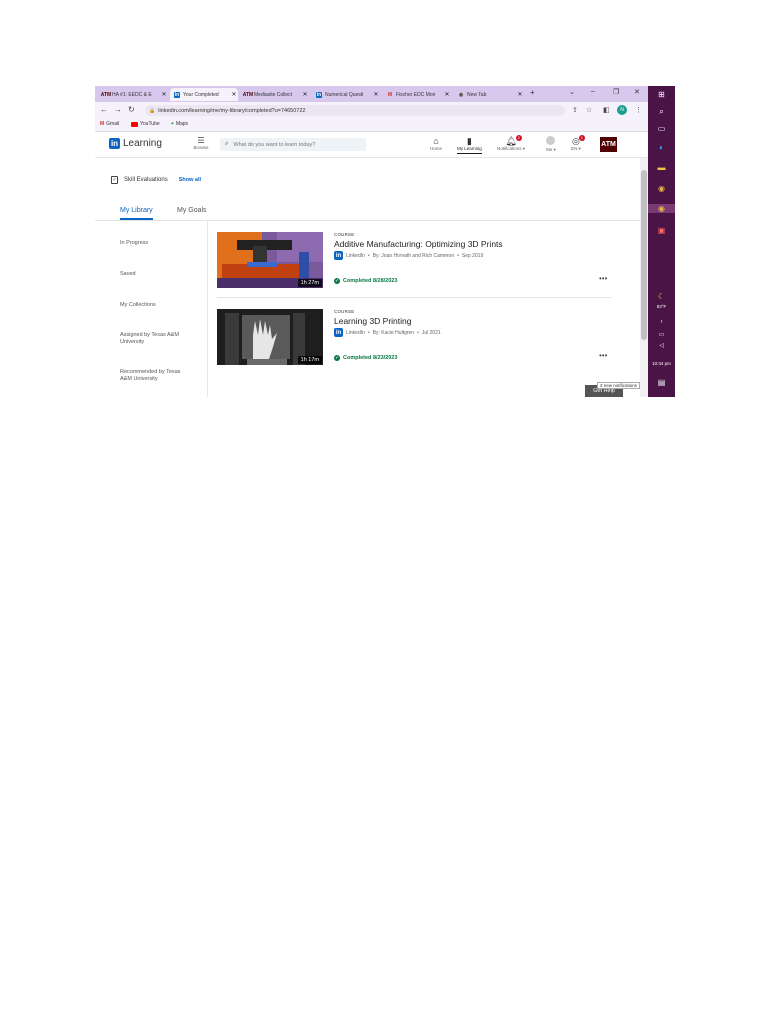  I want to click on tab-label: Numerical Questi, so click(344, 94).